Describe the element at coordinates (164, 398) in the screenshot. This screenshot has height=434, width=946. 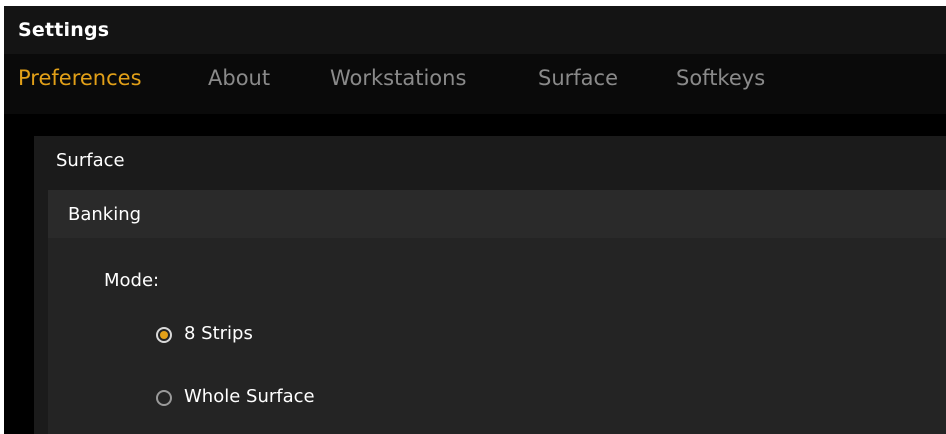
I see `radio-unchecked-icon` at that location.